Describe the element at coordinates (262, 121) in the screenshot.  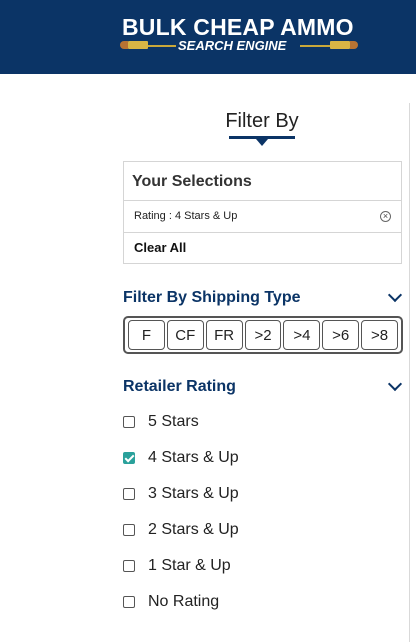
I see `filter-by-title: Filter By` at that location.